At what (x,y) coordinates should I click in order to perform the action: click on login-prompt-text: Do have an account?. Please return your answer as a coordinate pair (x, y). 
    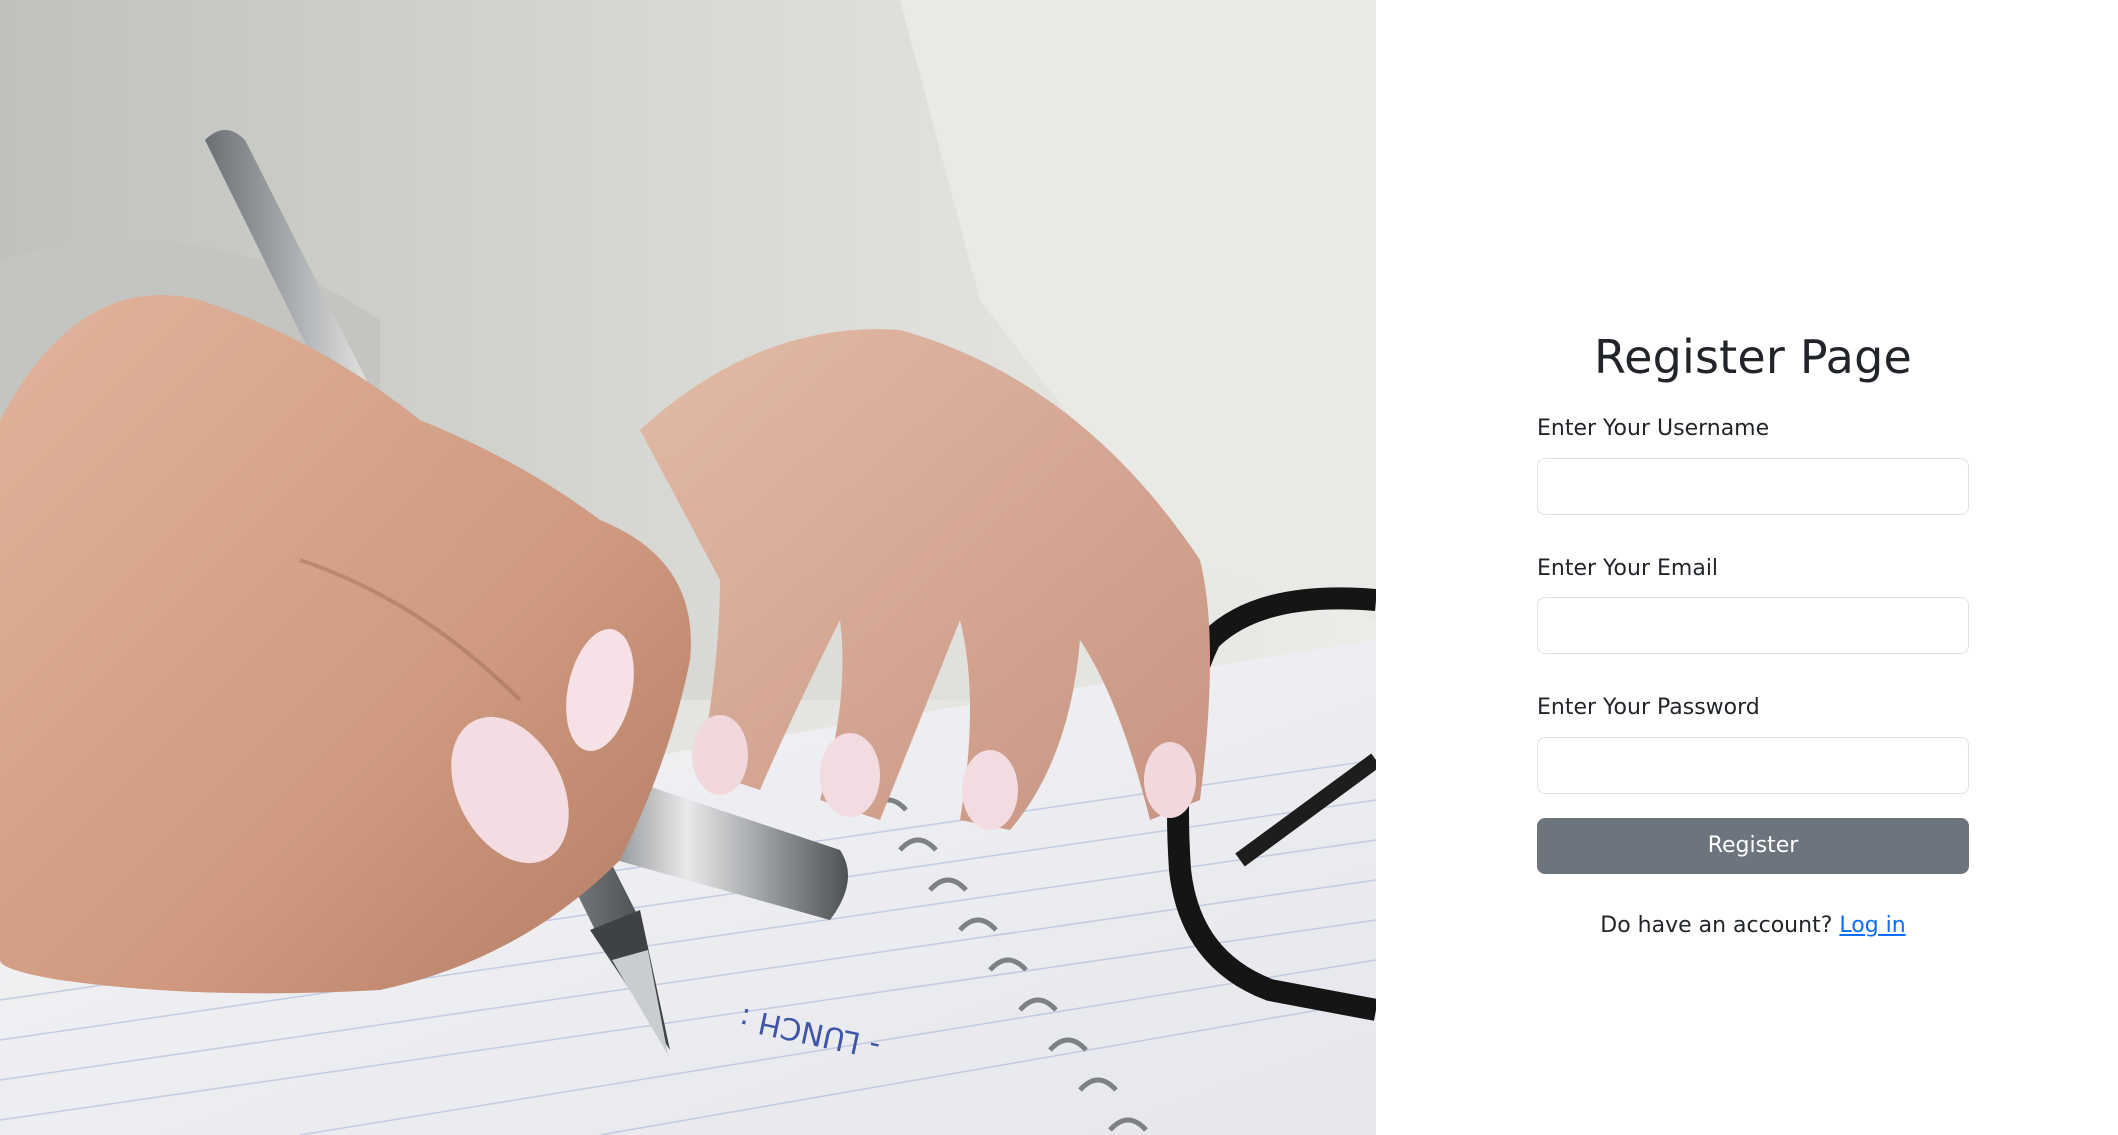
    Looking at the image, I should click on (1716, 925).